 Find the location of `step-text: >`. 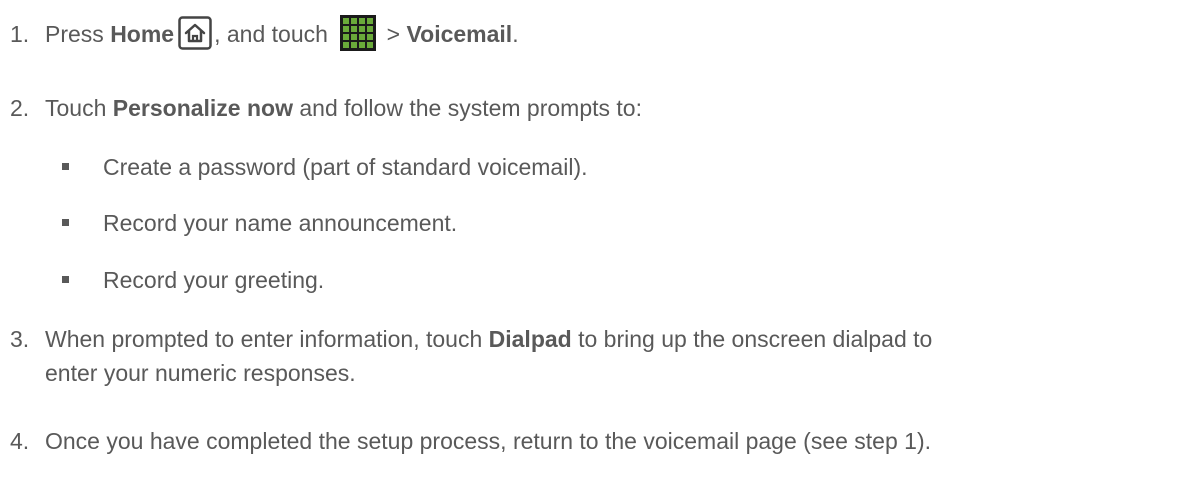

step-text: > is located at coordinates (393, 34).